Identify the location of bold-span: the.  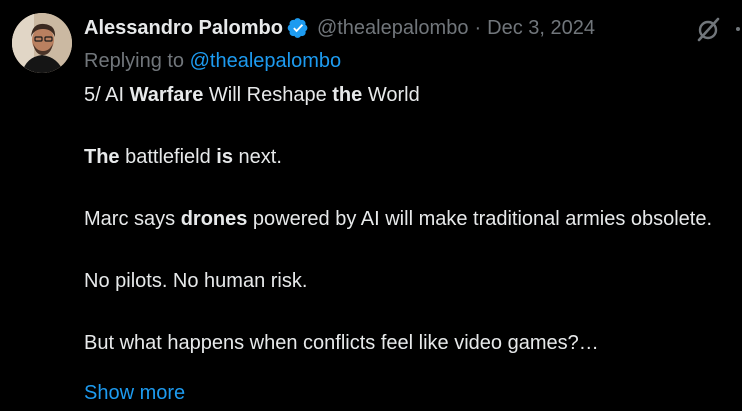
(347, 95).